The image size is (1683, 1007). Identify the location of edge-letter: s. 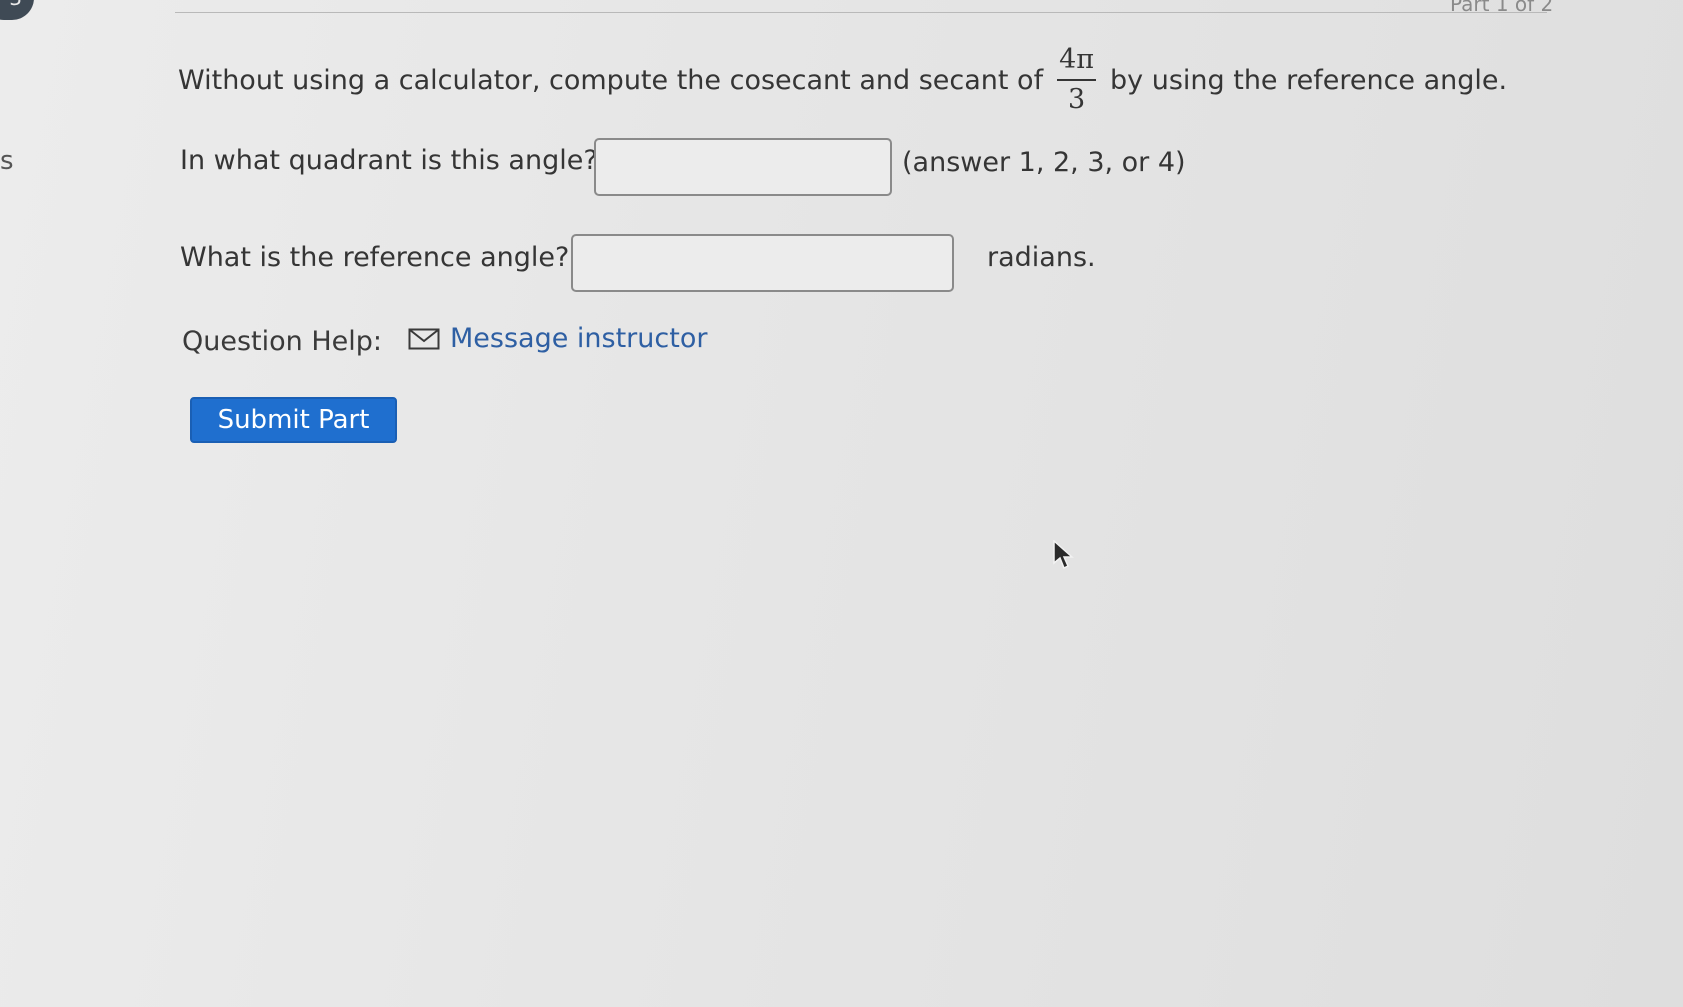
(7, 161).